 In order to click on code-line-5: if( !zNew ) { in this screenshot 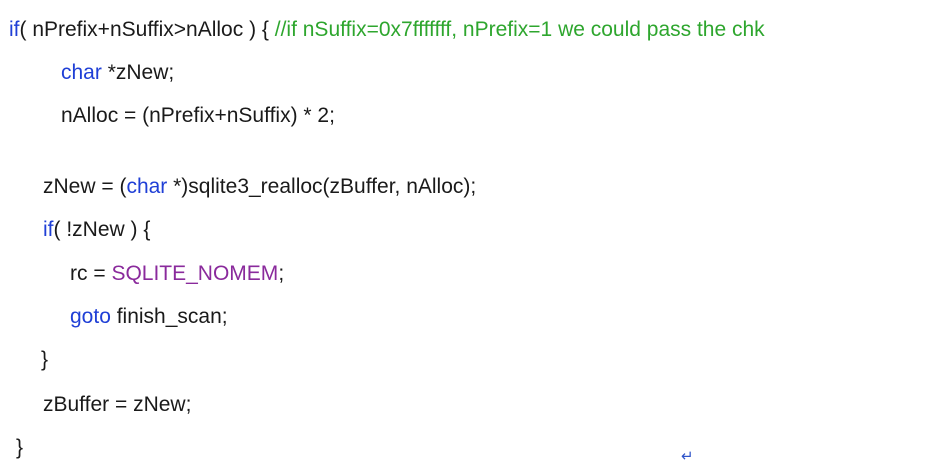, I will do `click(96, 230)`.